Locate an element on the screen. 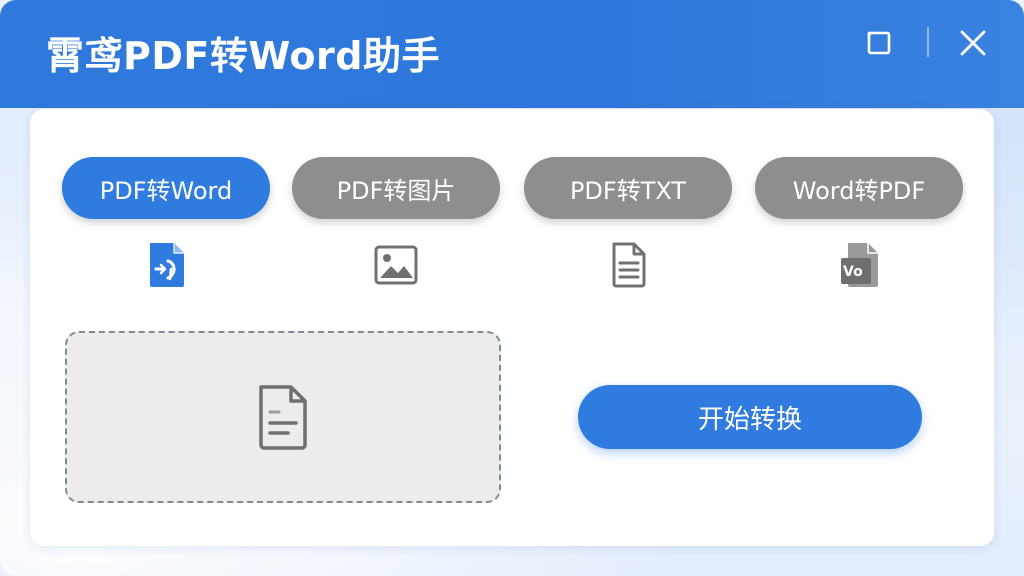  tab-pdf-to-txt: PDF转TXT is located at coordinates (628, 188).